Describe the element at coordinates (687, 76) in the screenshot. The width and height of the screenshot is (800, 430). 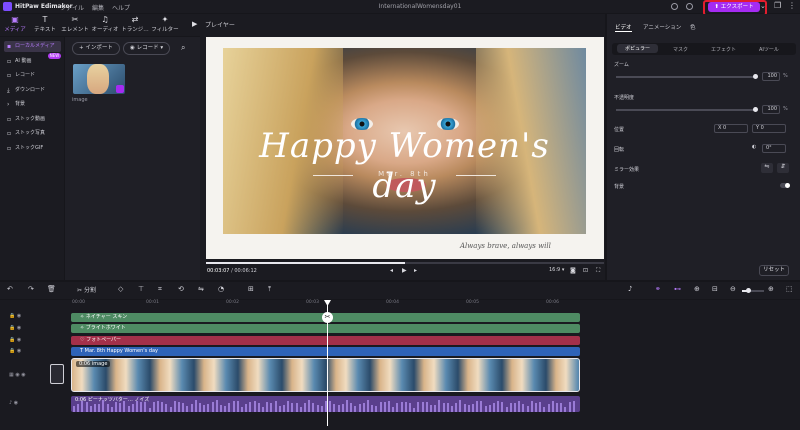
I see `zoom-slider` at that location.